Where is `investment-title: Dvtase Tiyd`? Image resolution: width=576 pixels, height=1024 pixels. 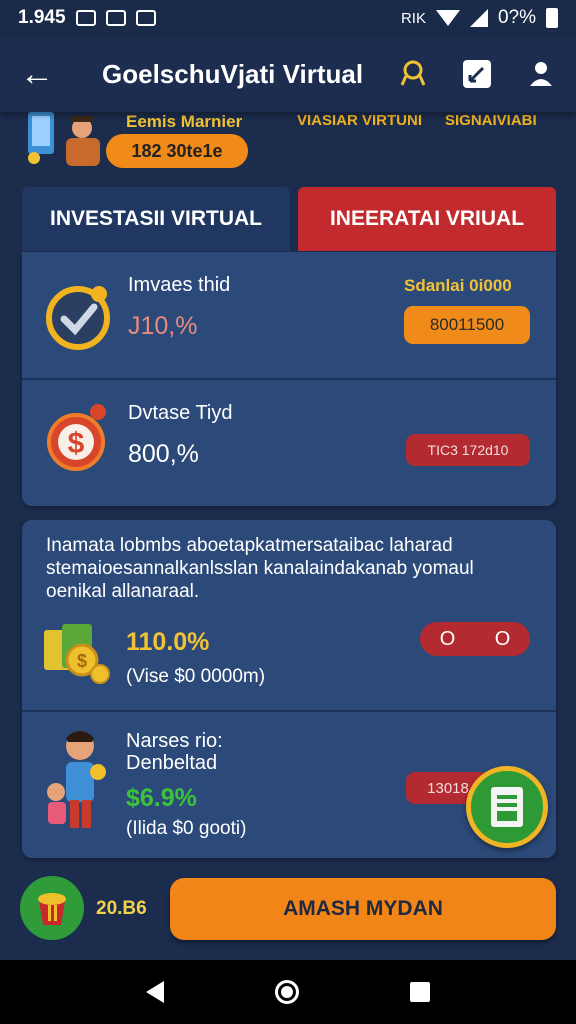
investment-title: Dvtase Tiyd is located at coordinates (180, 413).